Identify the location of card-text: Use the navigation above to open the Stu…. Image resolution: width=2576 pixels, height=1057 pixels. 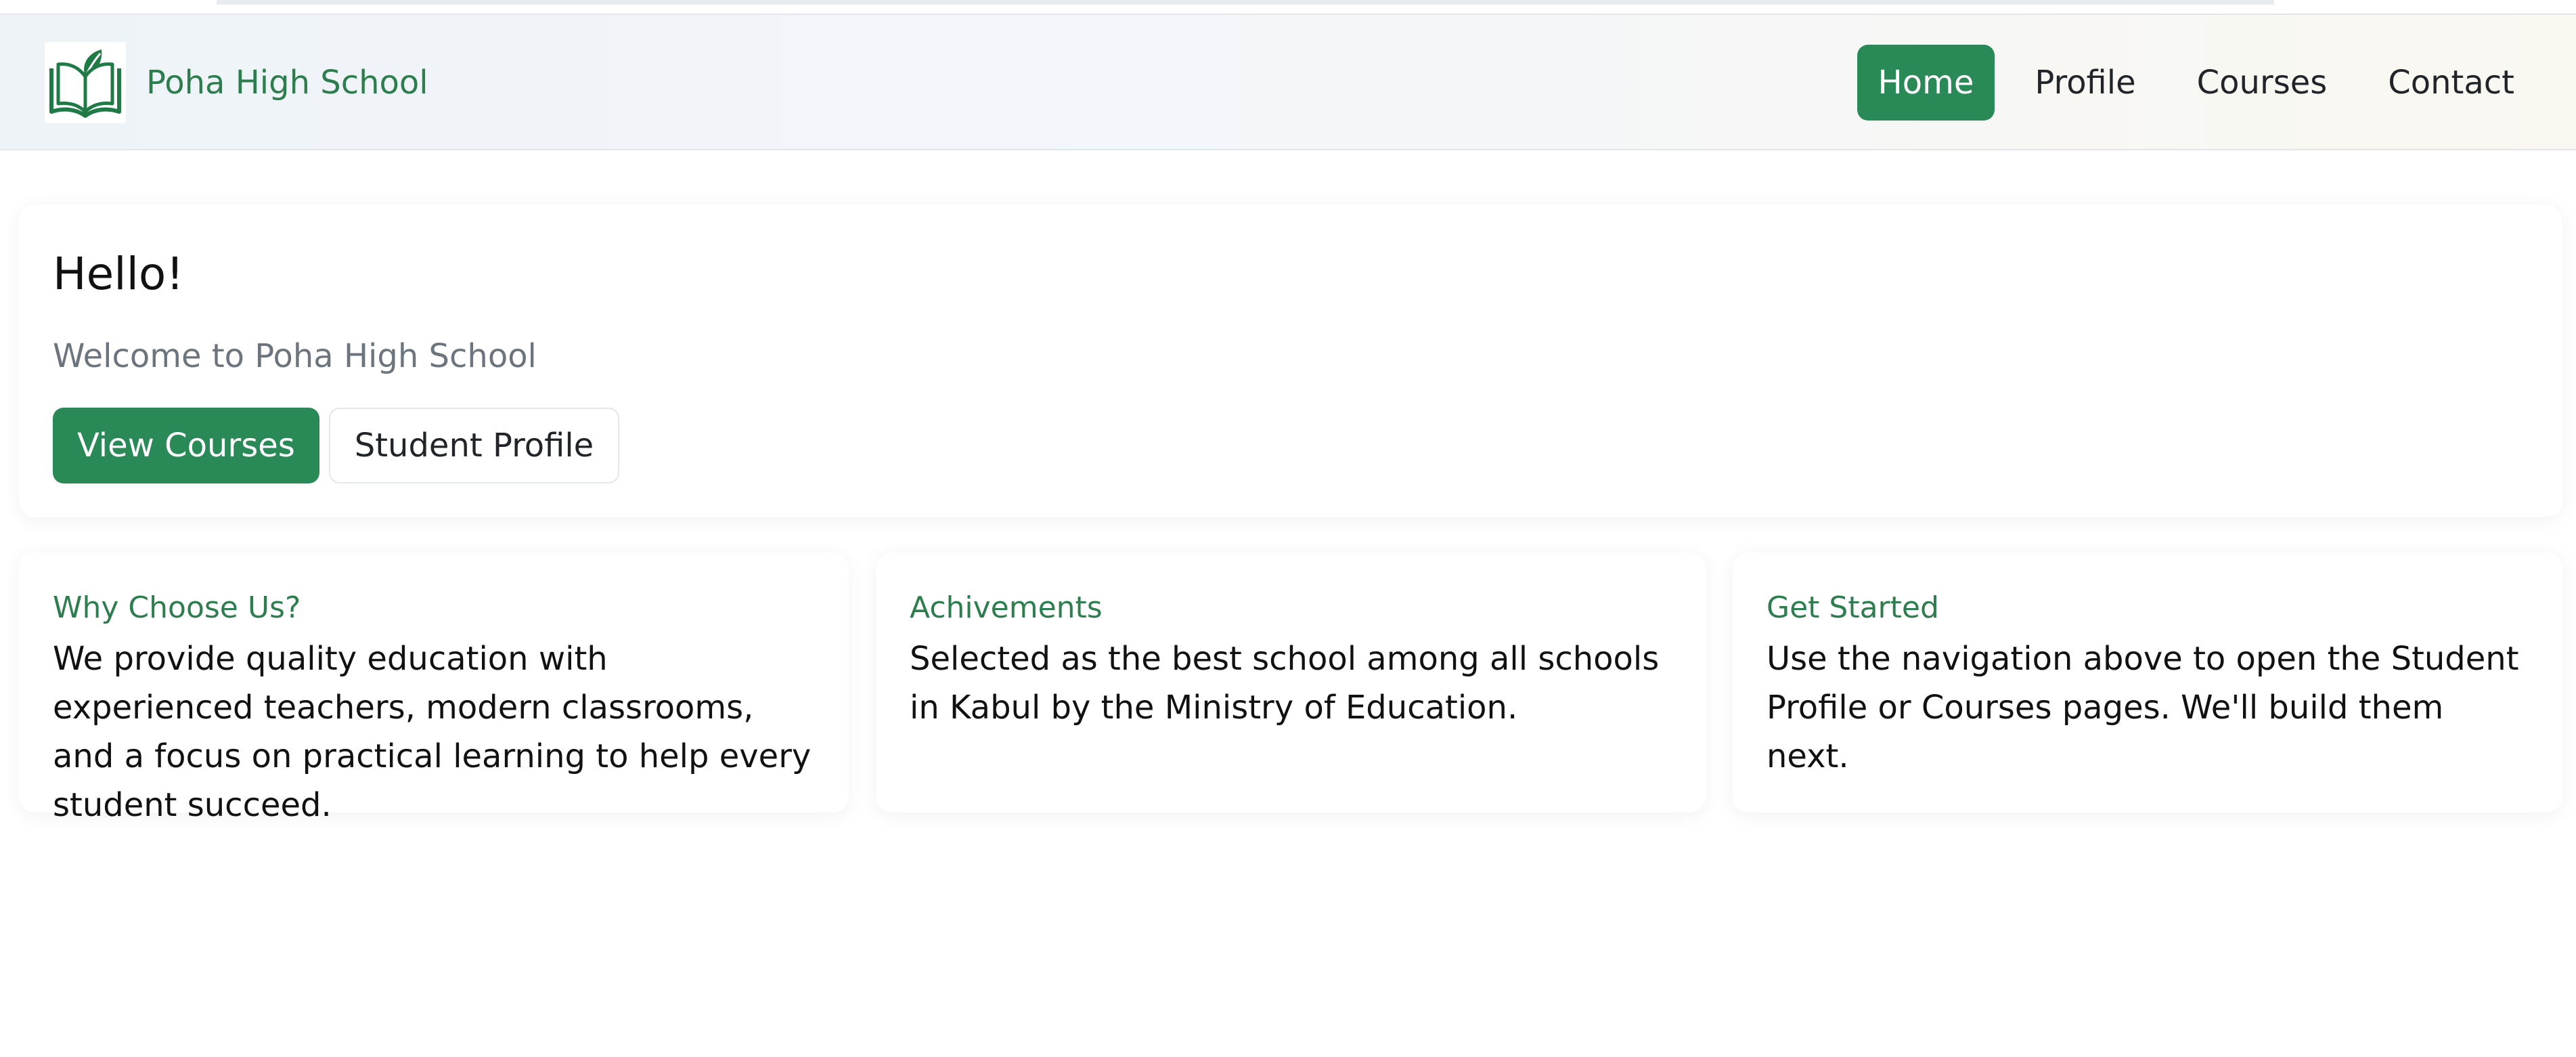
(2143, 707).